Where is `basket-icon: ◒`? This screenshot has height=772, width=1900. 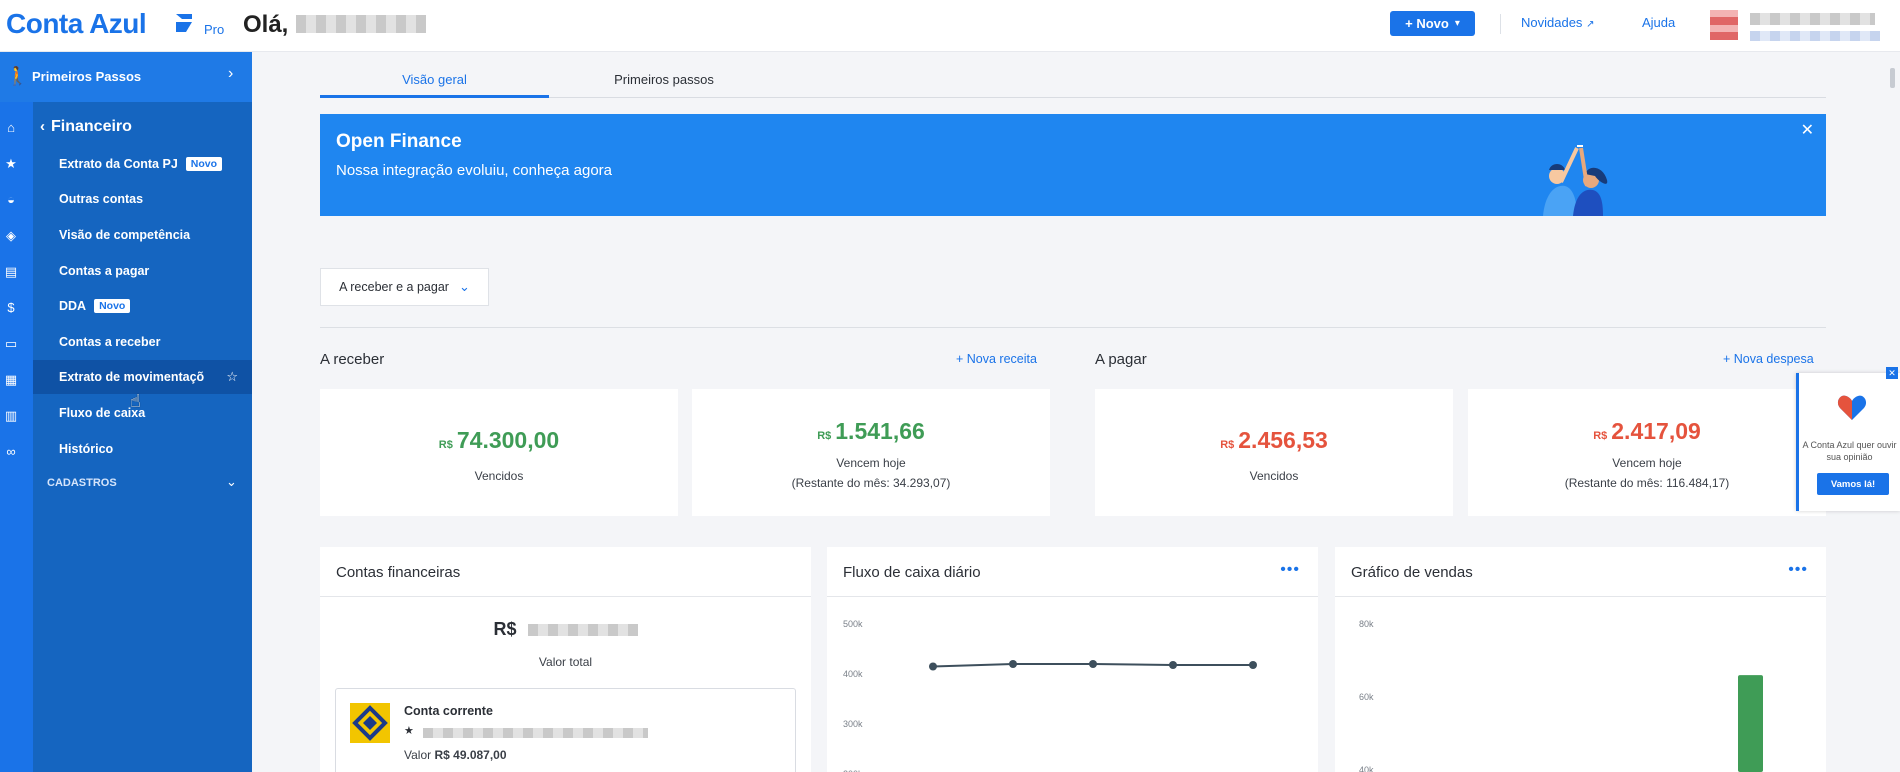
basket-icon: ◒ is located at coordinates (11, 199).